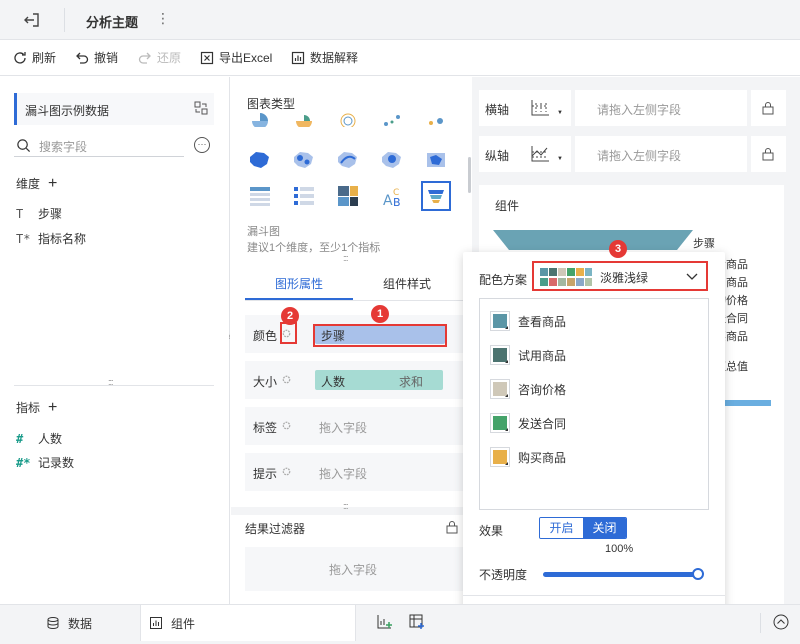 Image resolution: width=800 pixels, height=644 pixels. I want to click on add-measure-icon: +, so click(52, 407).